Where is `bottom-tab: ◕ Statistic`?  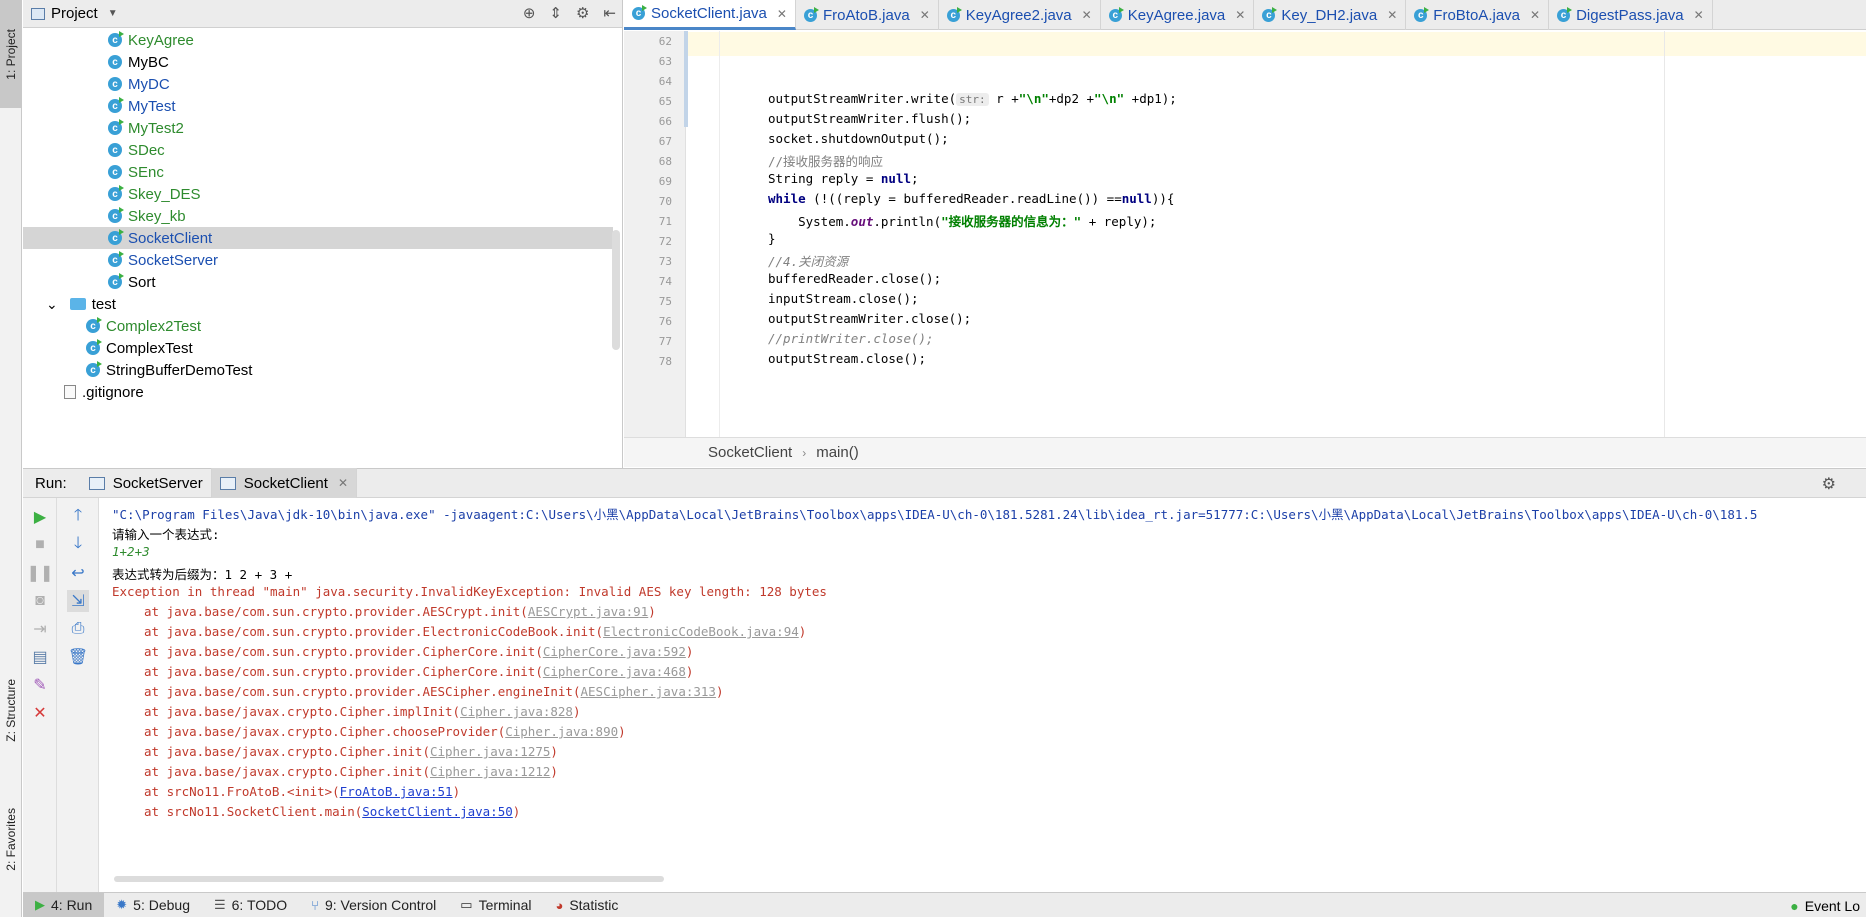
bottom-tab: ◕ Statistic is located at coordinates (586, 905).